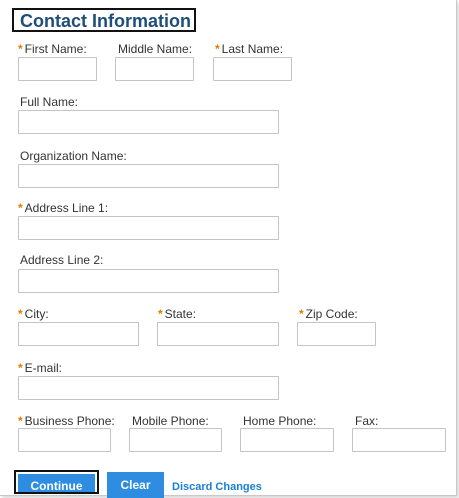 The width and height of the screenshot is (459, 498). I want to click on last-name-input, so click(252, 69).